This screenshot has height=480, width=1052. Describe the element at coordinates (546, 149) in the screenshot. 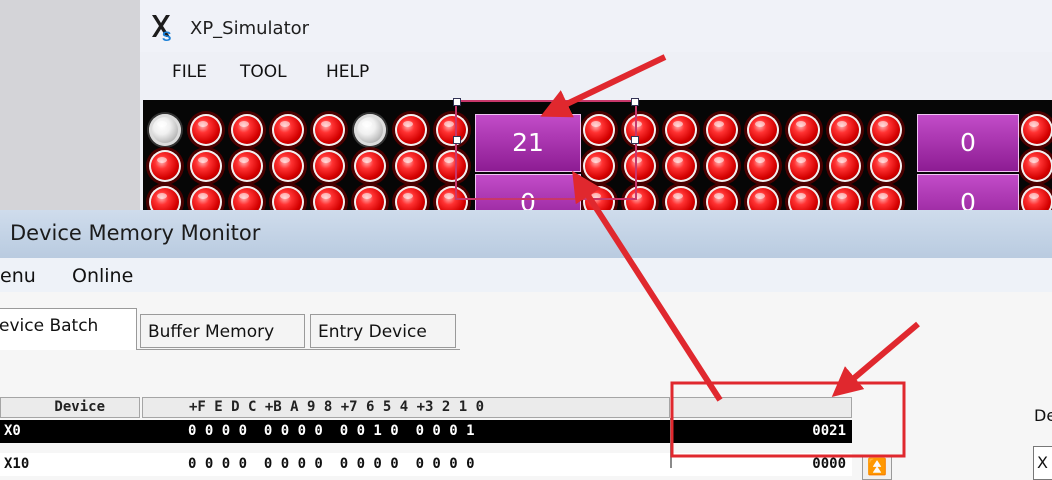

I see `selection-rectangle` at that location.